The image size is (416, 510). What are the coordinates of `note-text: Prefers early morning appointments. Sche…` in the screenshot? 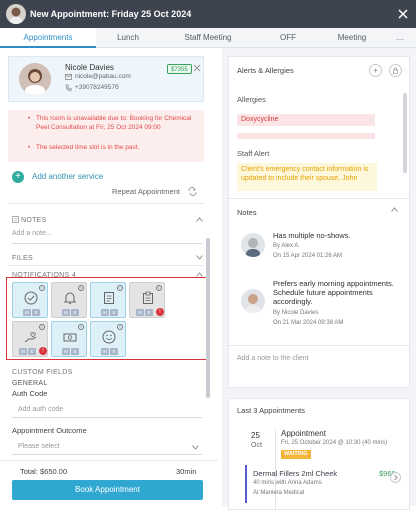 It's located at (333, 292).